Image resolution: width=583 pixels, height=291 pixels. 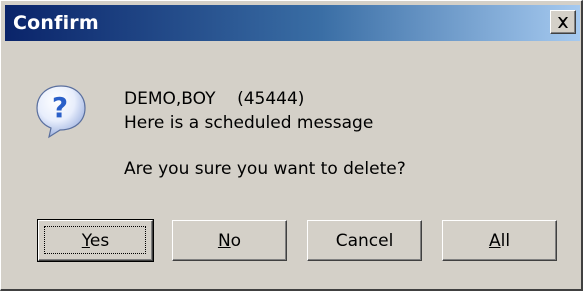 I want to click on message-line-2: Here is a scheduled message, so click(x=249, y=123).